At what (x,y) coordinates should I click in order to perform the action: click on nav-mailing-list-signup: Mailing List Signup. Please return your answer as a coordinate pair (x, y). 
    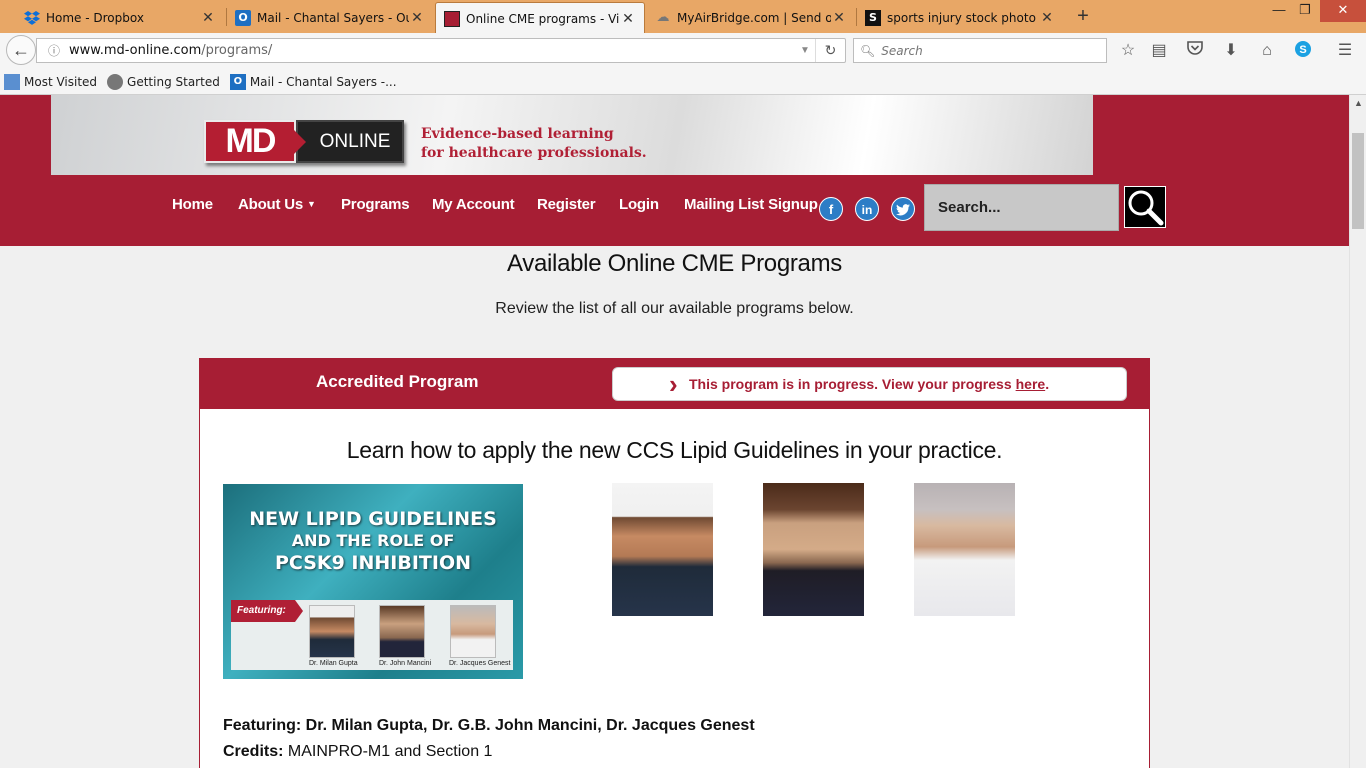
    Looking at the image, I should click on (751, 204).